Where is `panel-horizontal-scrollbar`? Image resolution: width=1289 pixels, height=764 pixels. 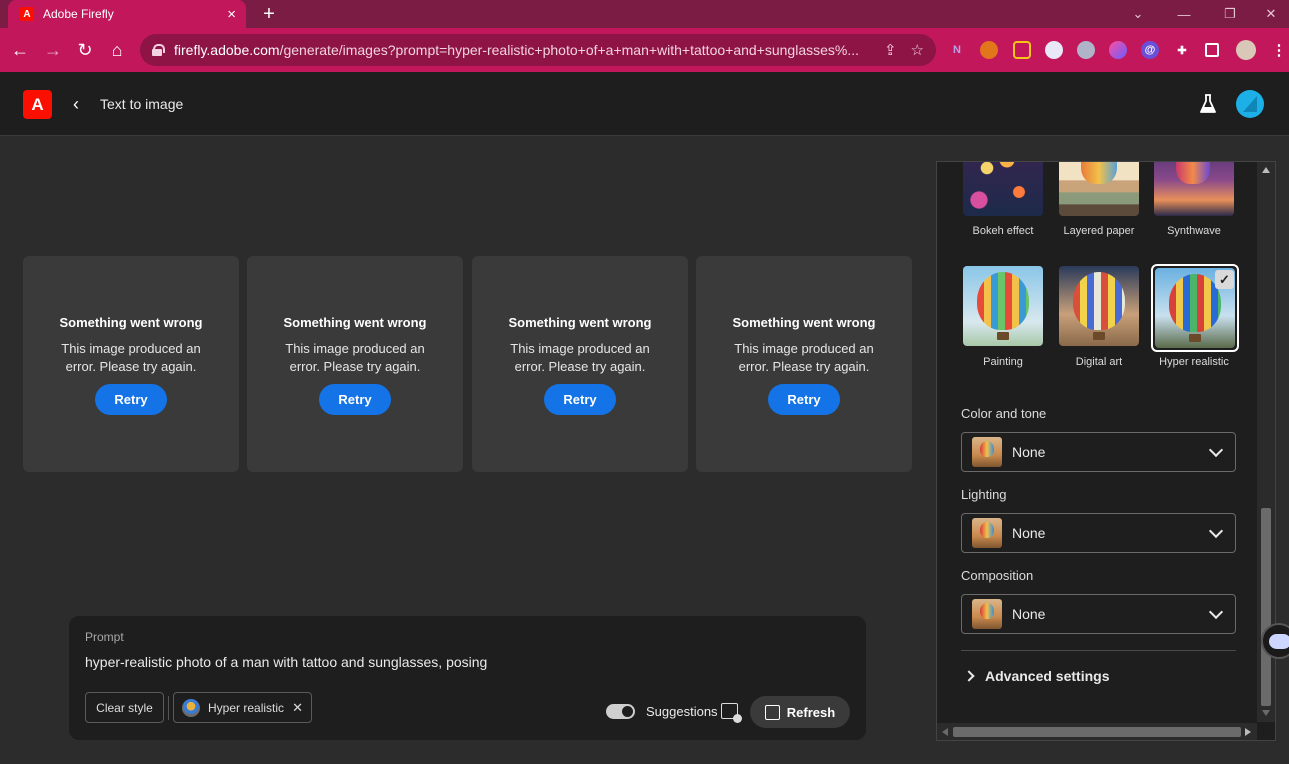
panel-horizontal-scrollbar is located at coordinates (1097, 731).